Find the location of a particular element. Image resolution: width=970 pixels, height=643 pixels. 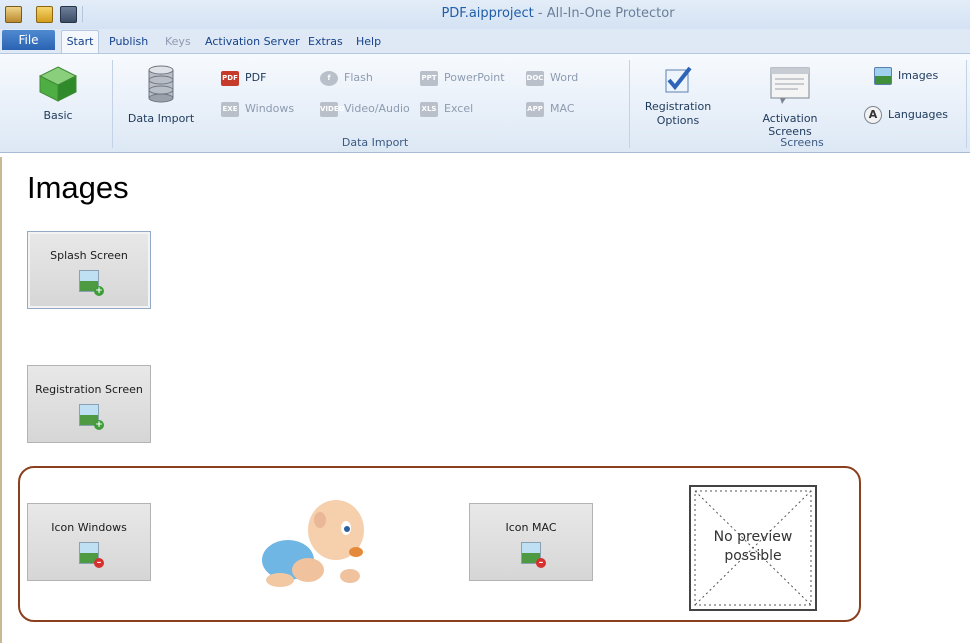

tab-help: Help is located at coordinates (368, 42).